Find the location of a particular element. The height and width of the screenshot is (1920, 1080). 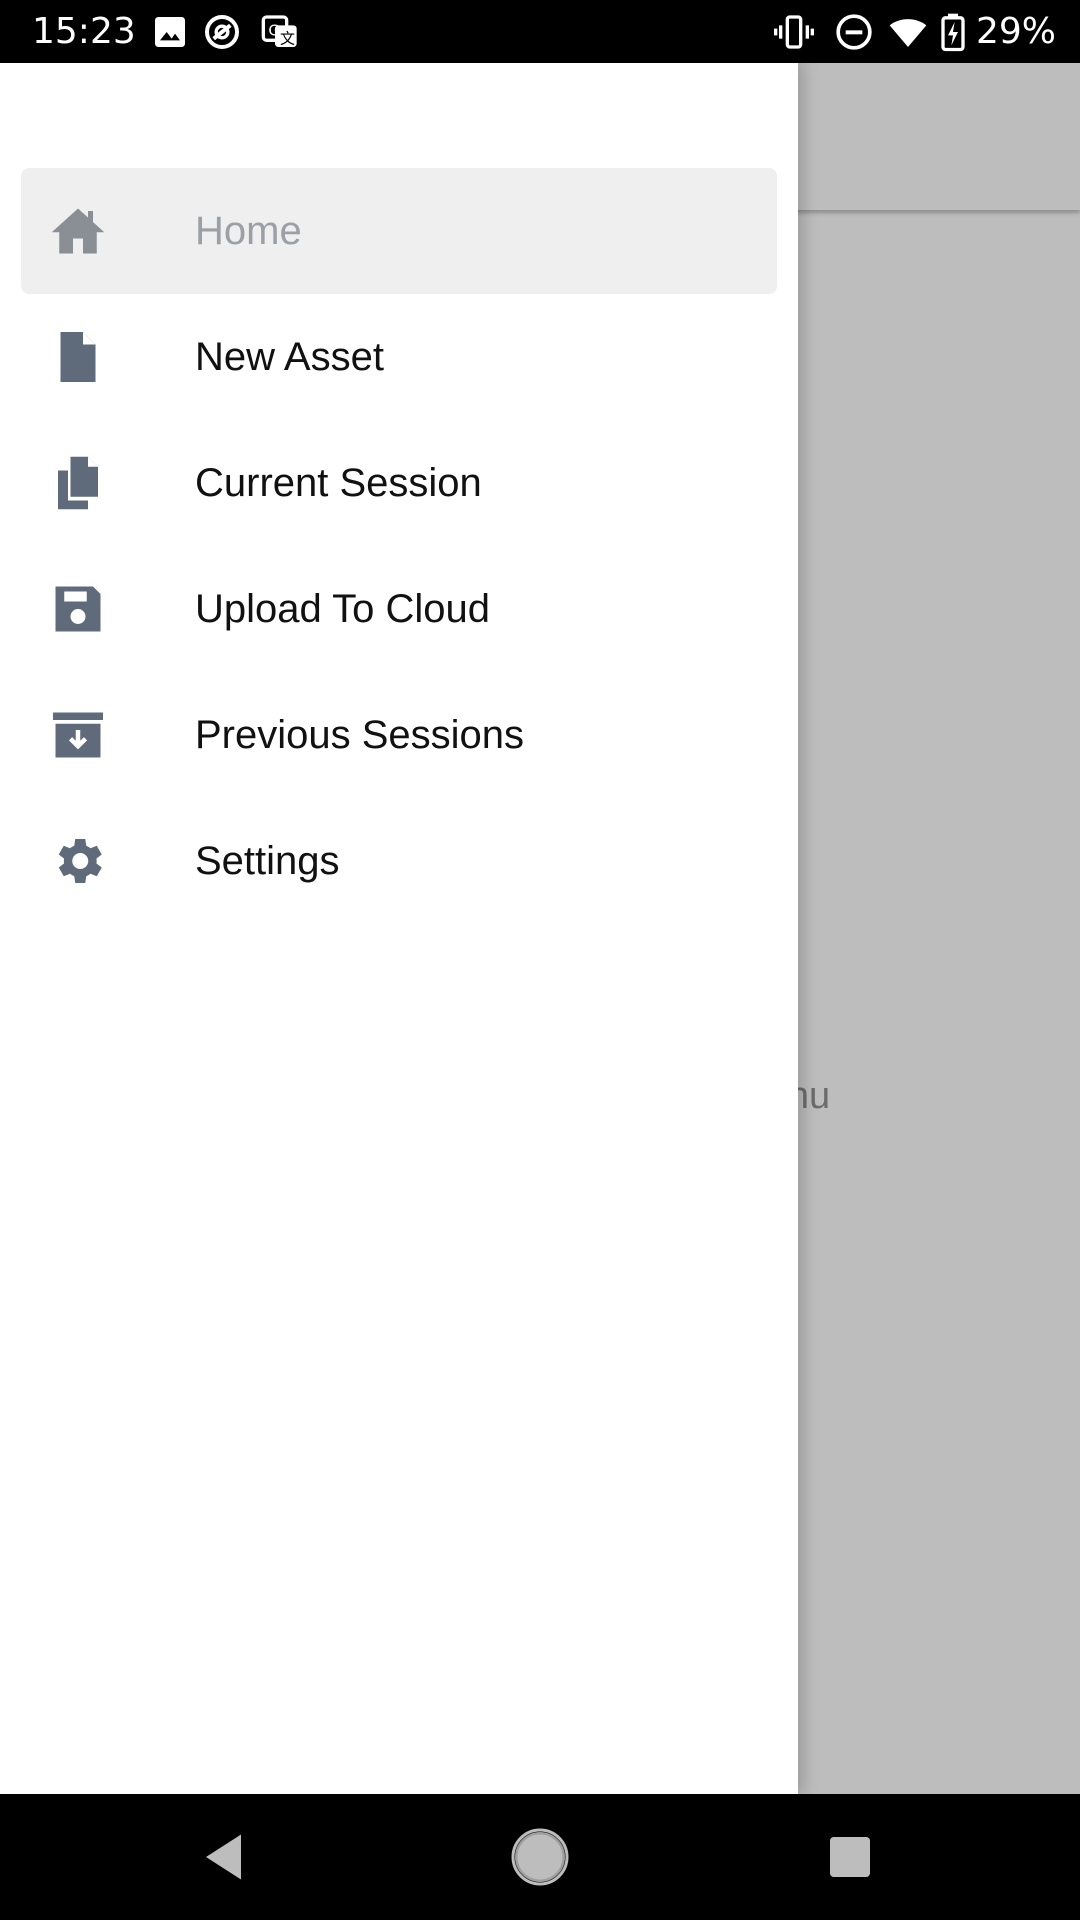

status-time: 15:23 is located at coordinates (84, 31).